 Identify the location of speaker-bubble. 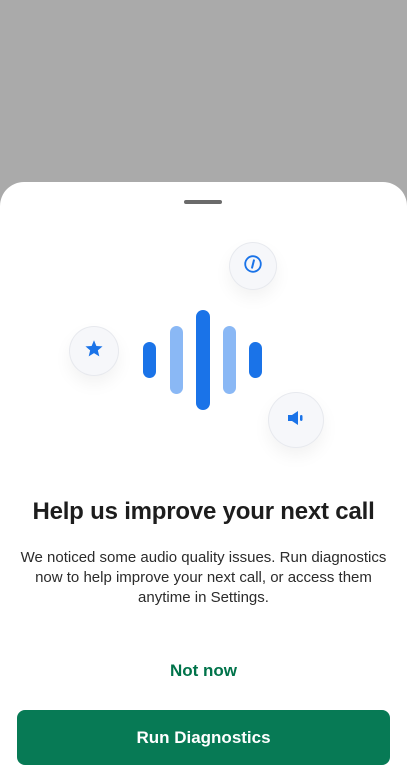
(296, 420).